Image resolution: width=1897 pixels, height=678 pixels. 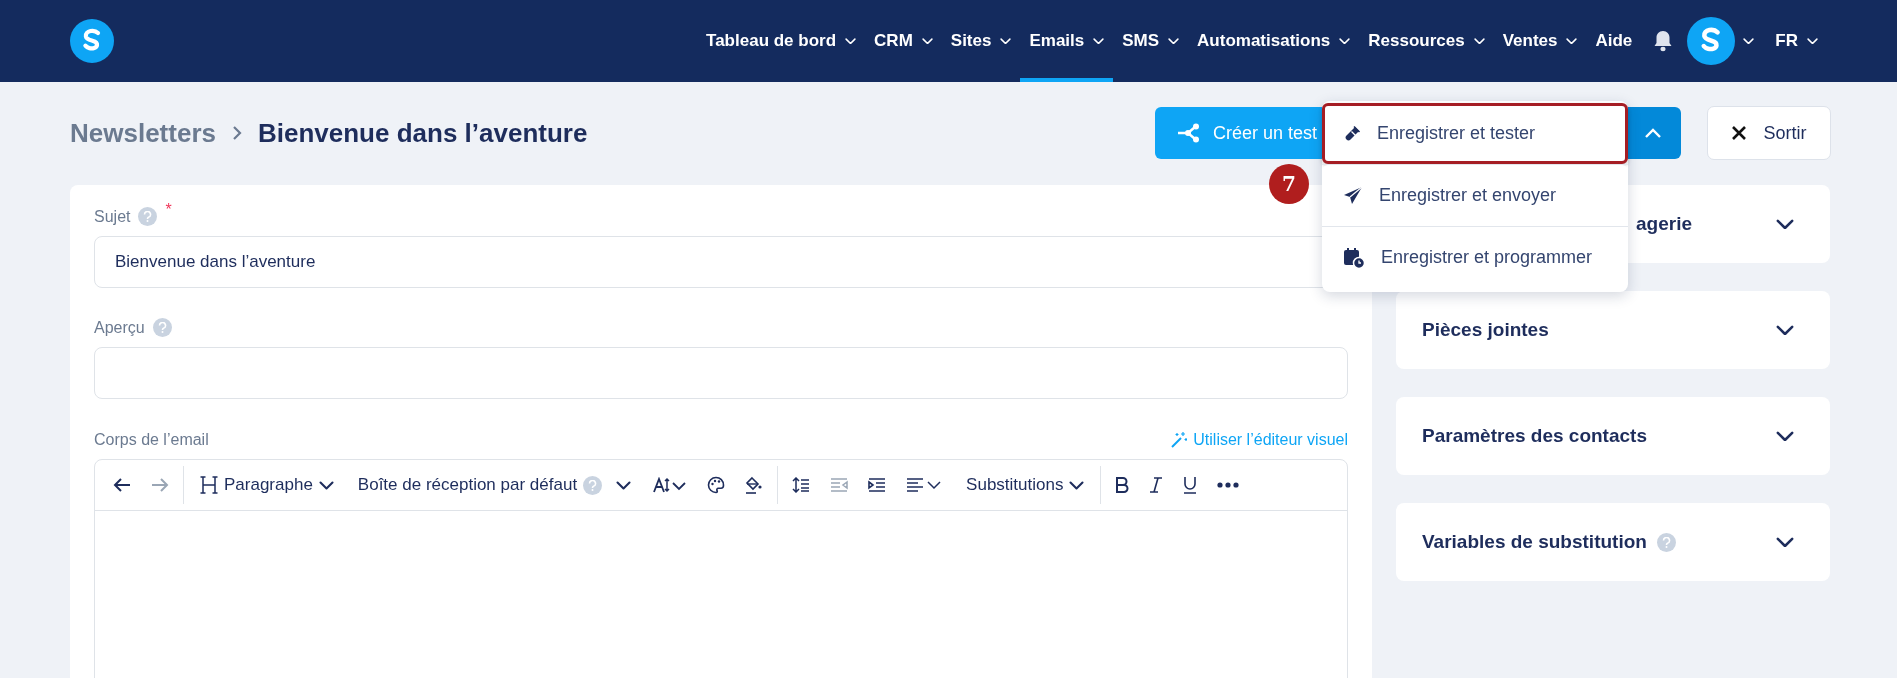 What do you see at coordinates (119, 327) in the screenshot?
I see `field-label: Aperçu` at bounding box center [119, 327].